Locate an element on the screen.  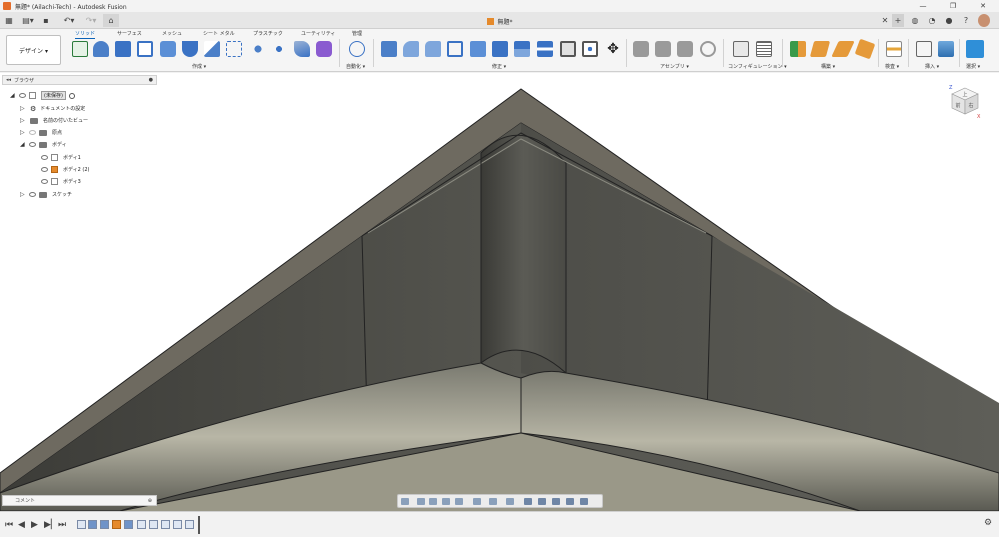
box-icon is located at coordinates (234, 49).